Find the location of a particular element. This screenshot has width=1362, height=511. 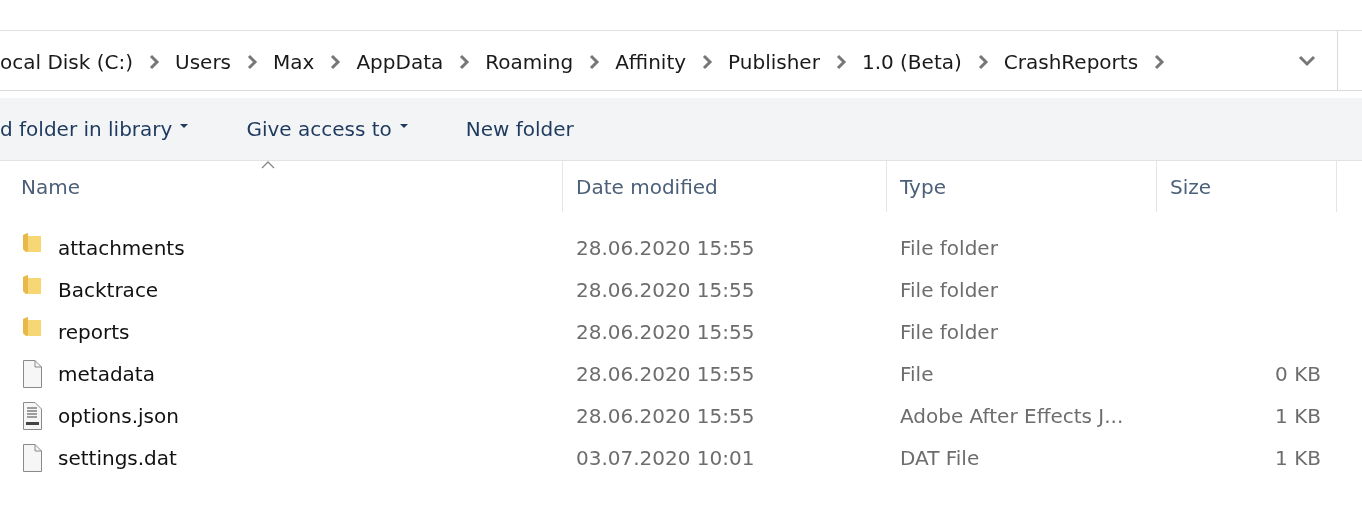

breadcrumb-item: Affinity is located at coordinates (651, 61).